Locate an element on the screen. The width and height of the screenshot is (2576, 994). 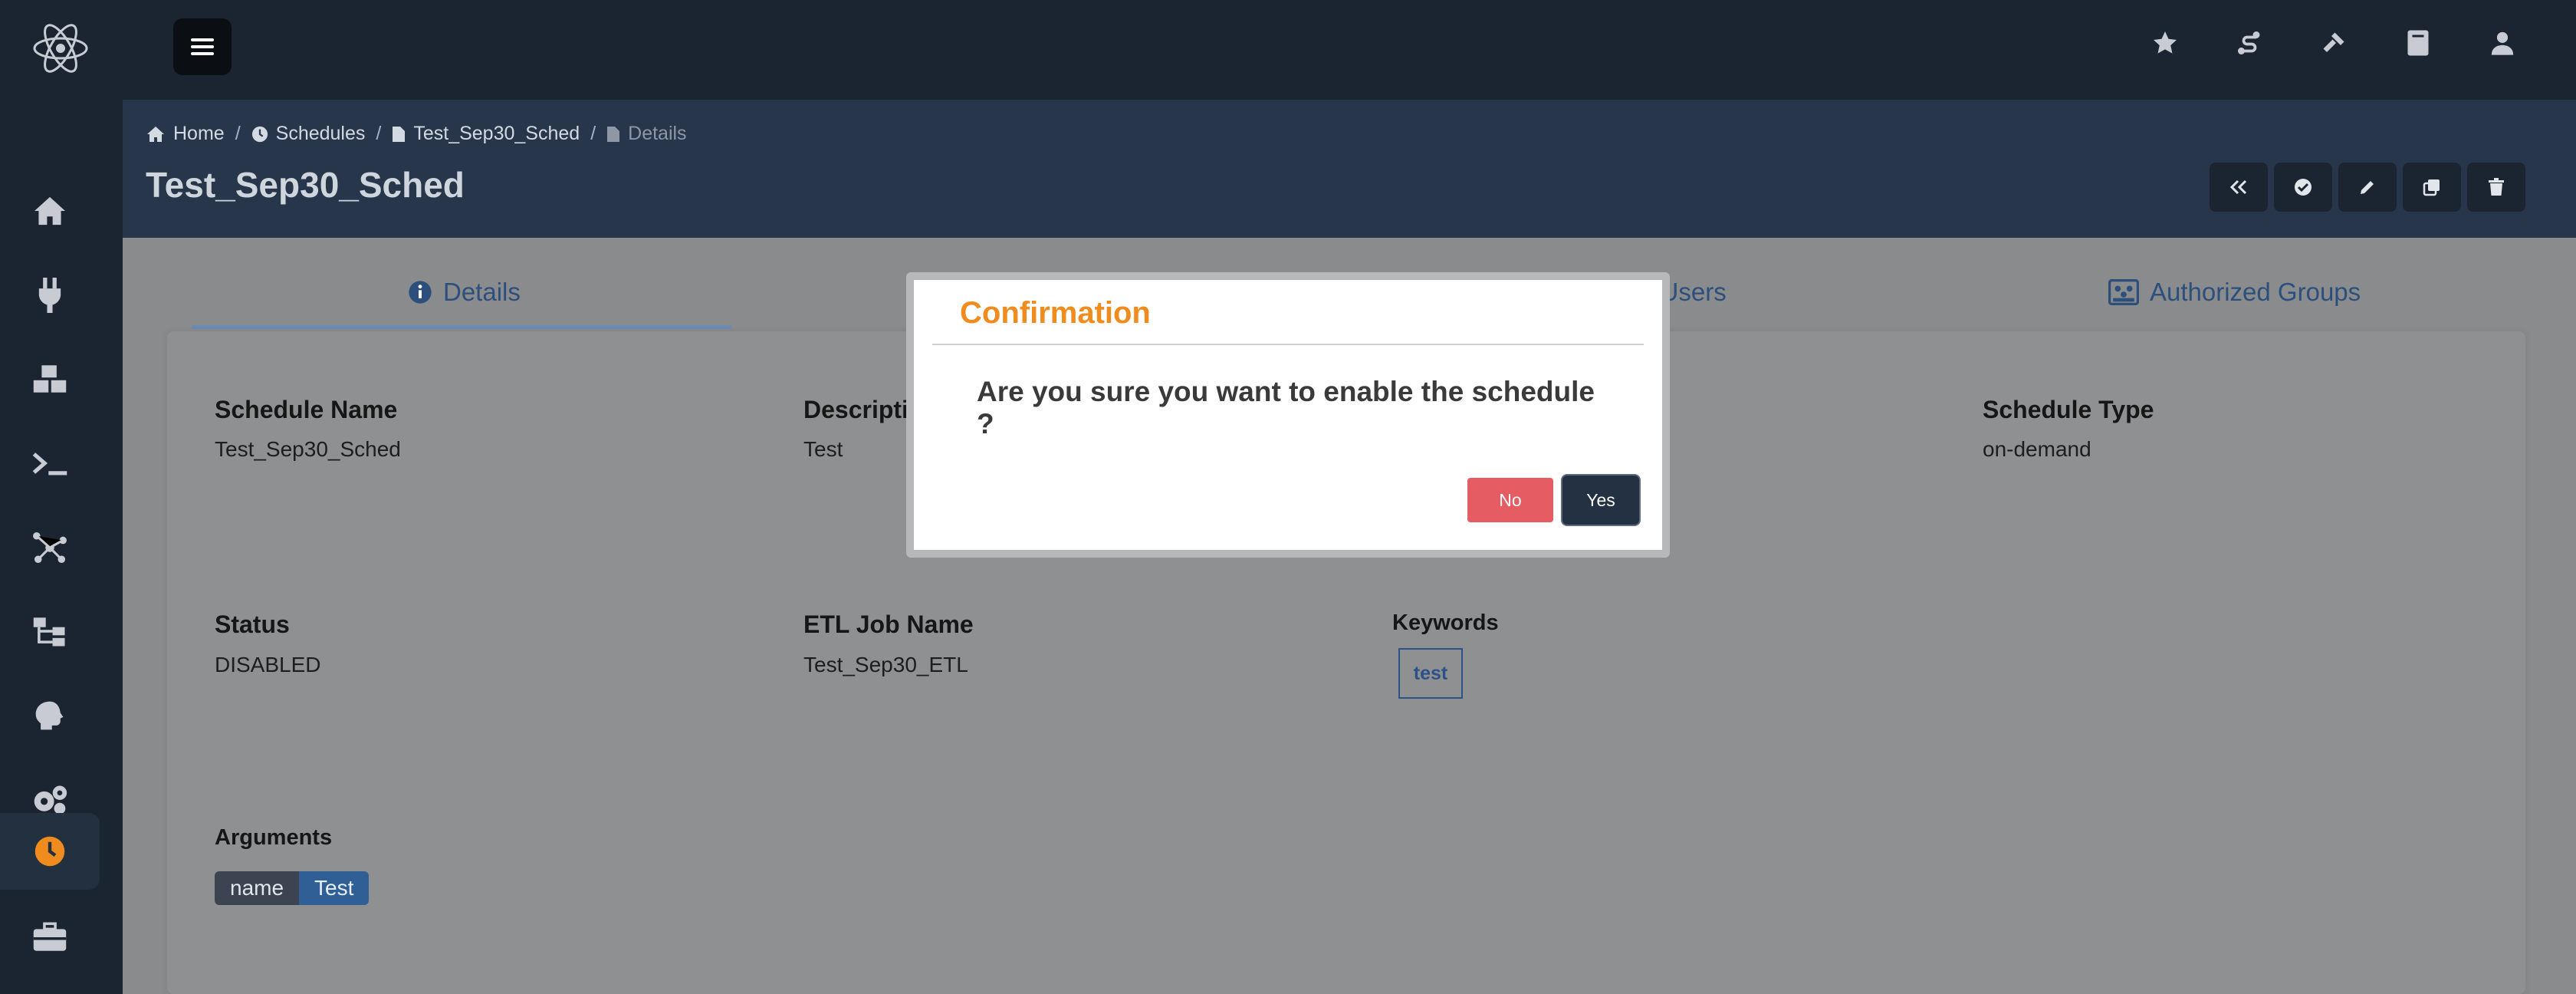
keywords-label: Keywords is located at coordinates (1446, 623).